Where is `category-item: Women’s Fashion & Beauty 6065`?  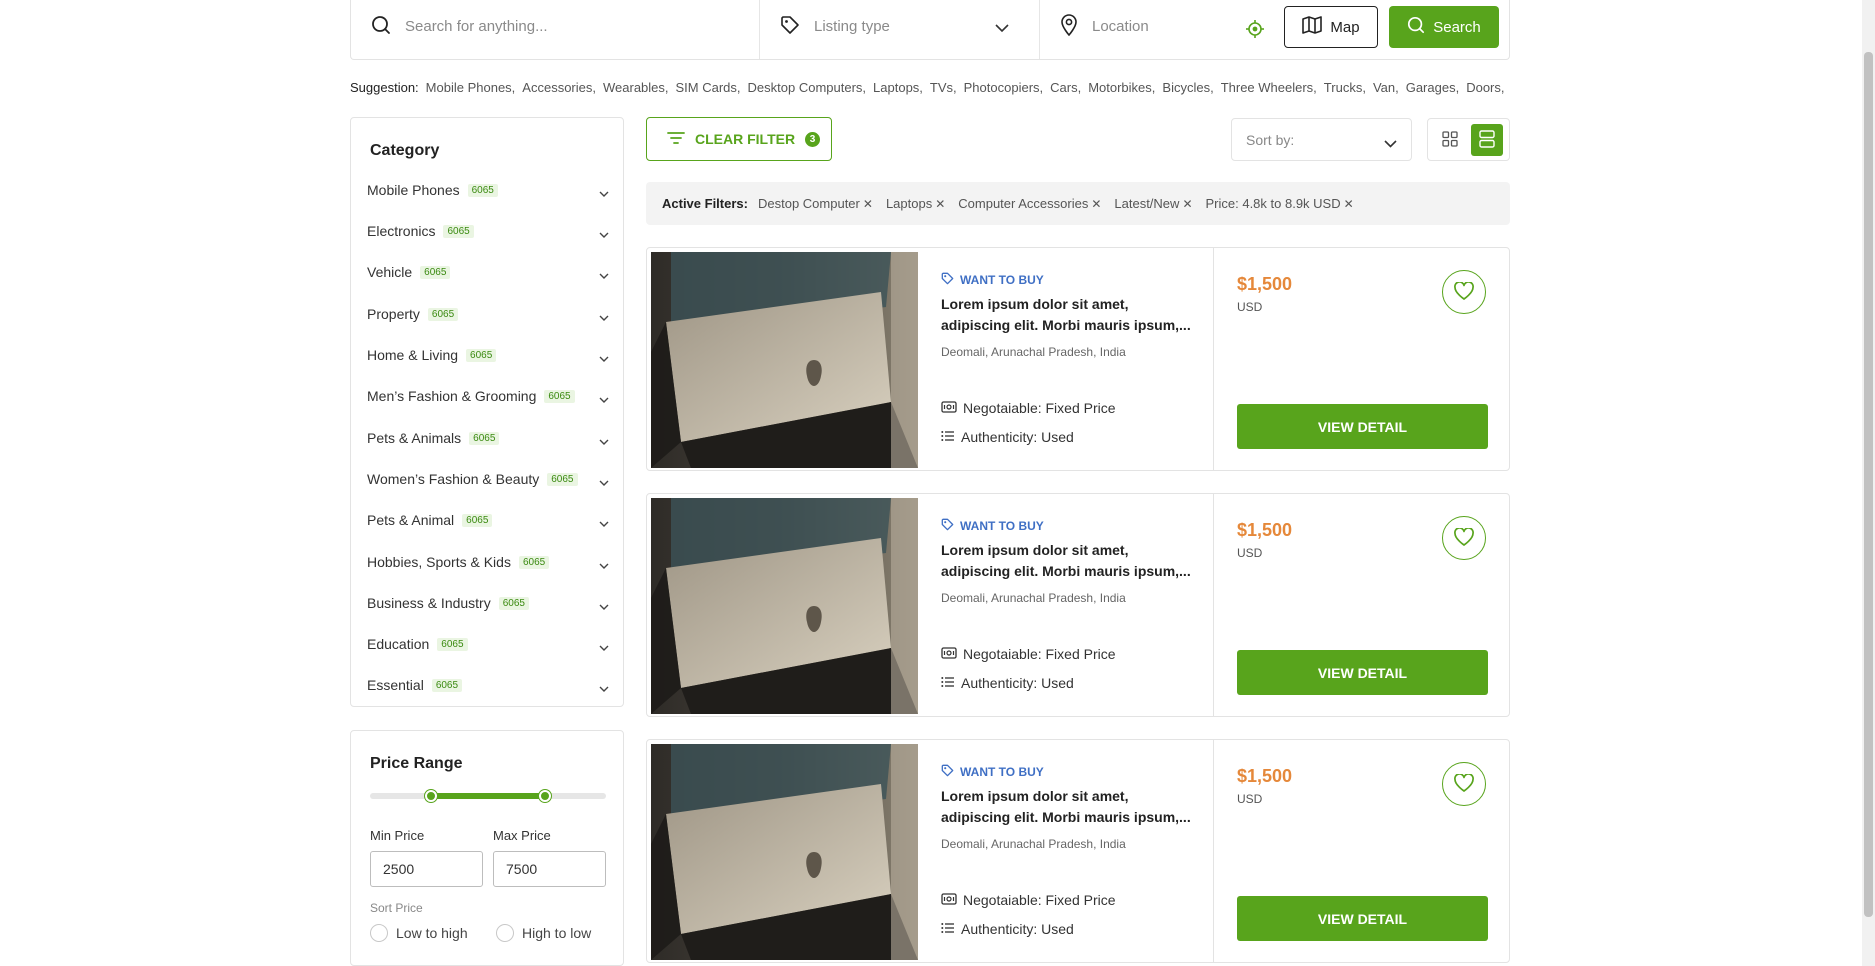 category-item: Women’s Fashion & Beauty 6065 is located at coordinates (488, 479).